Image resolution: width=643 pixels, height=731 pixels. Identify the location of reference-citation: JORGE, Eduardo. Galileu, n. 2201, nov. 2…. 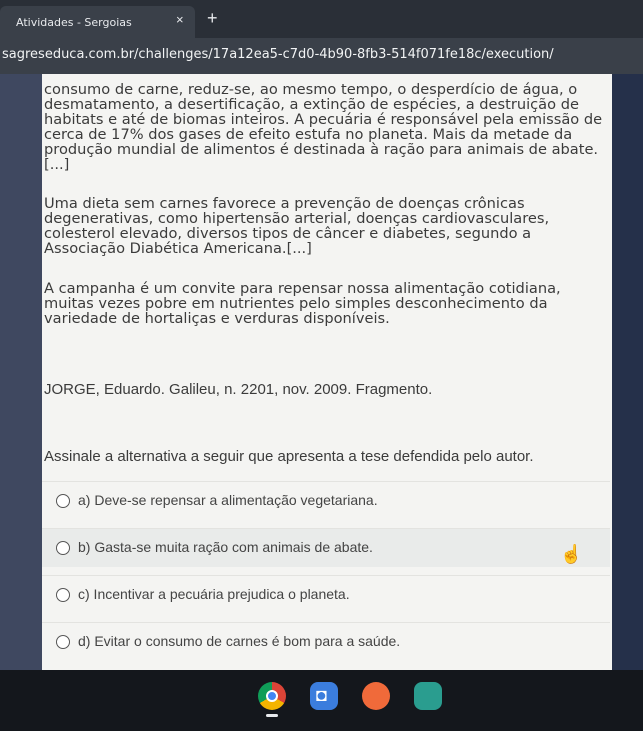
(238, 389).